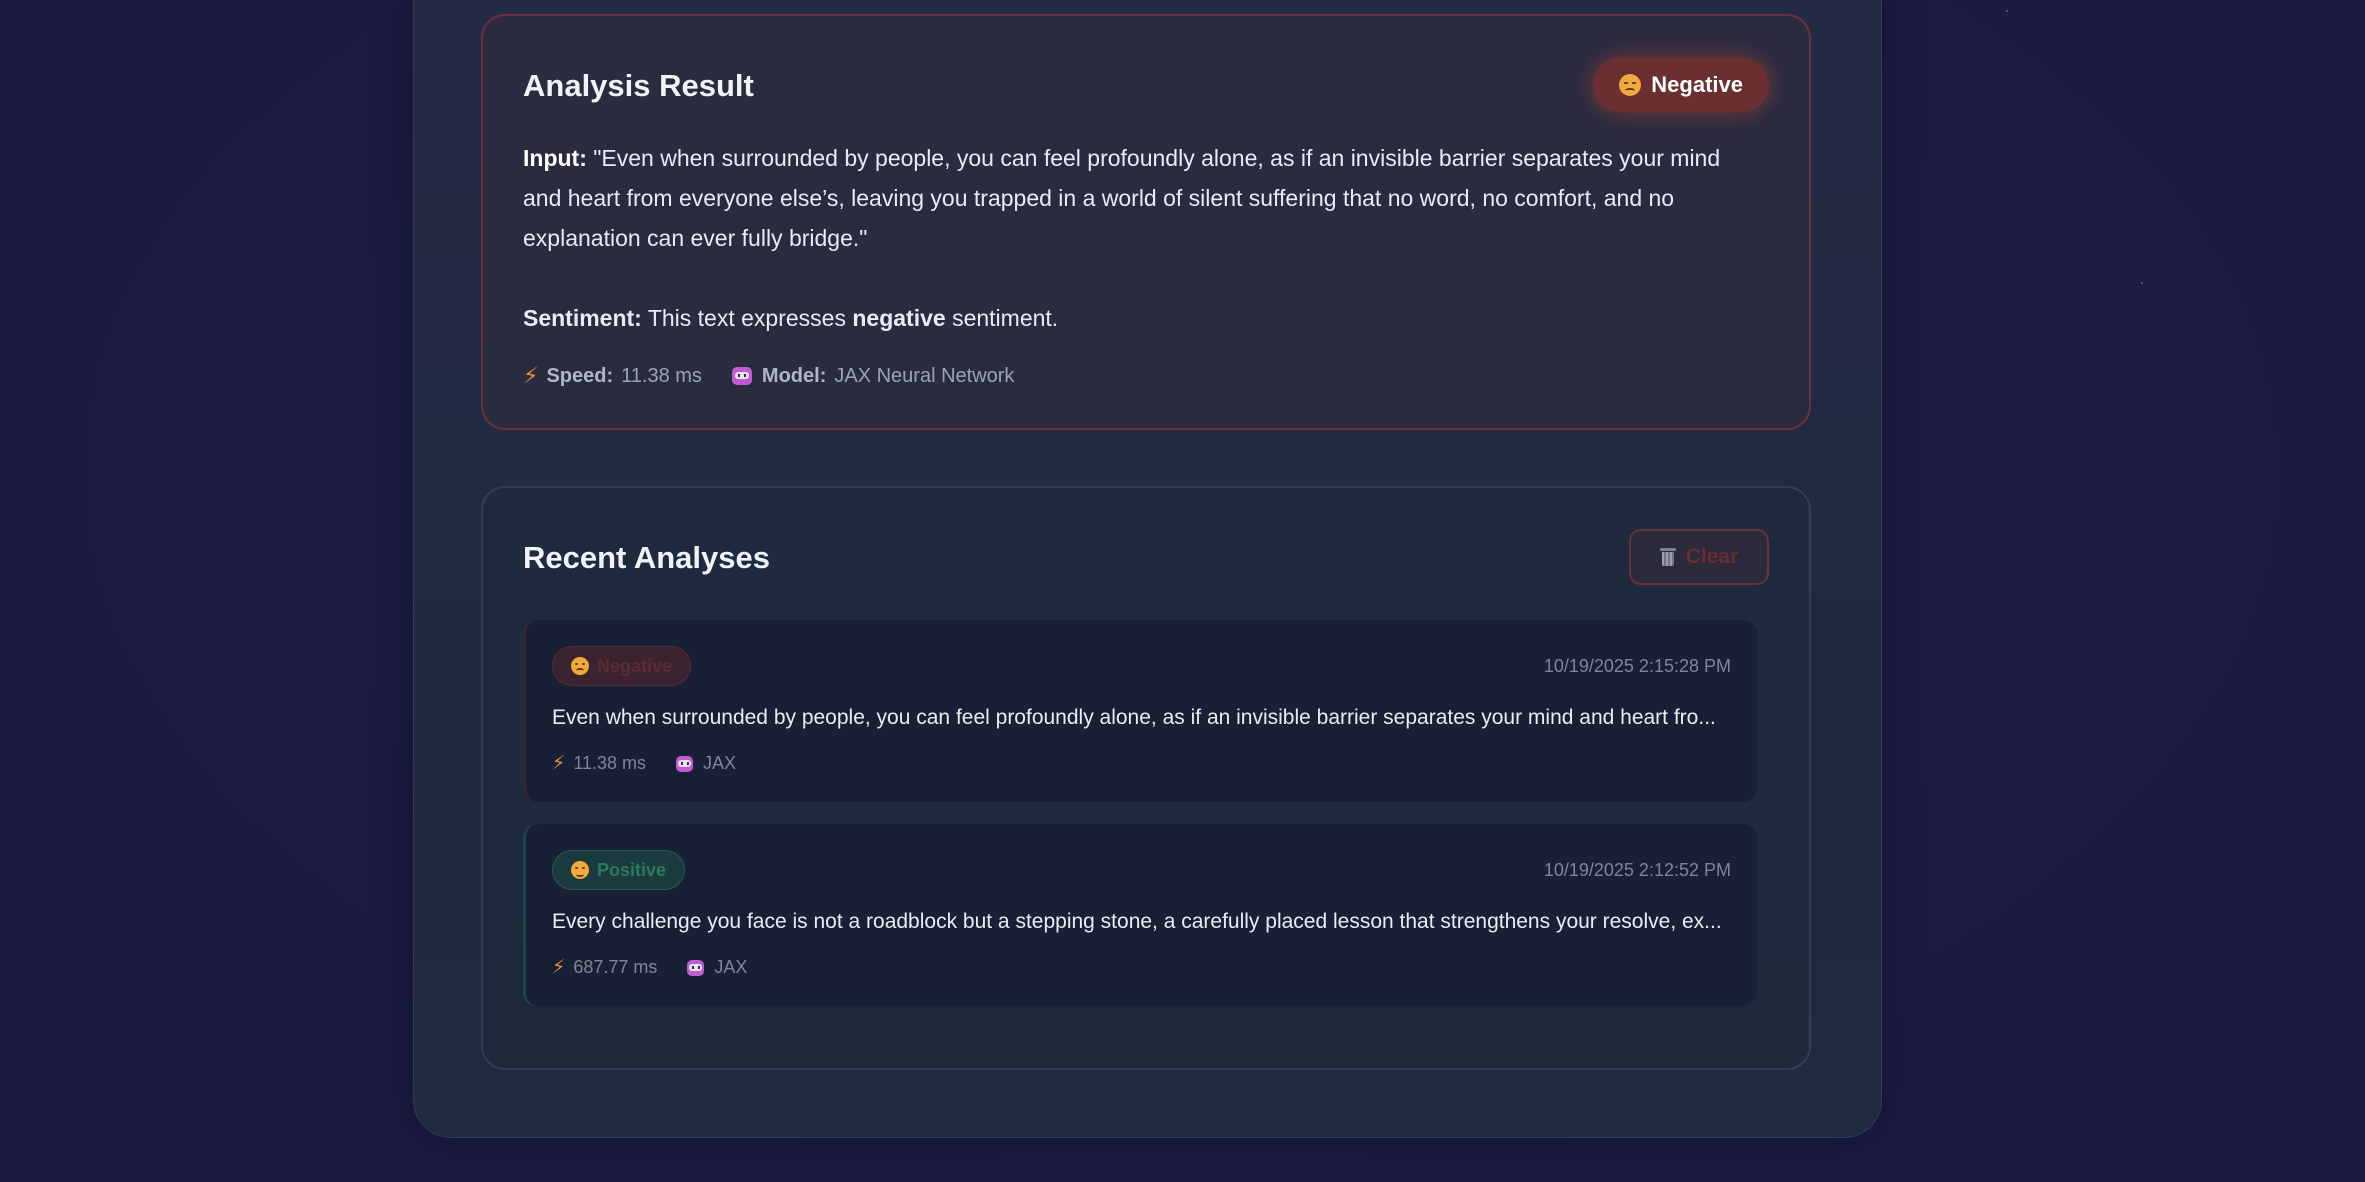  Describe the element at coordinates (924, 375) in the screenshot. I see `model-value: JAX Neural Network` at that location.